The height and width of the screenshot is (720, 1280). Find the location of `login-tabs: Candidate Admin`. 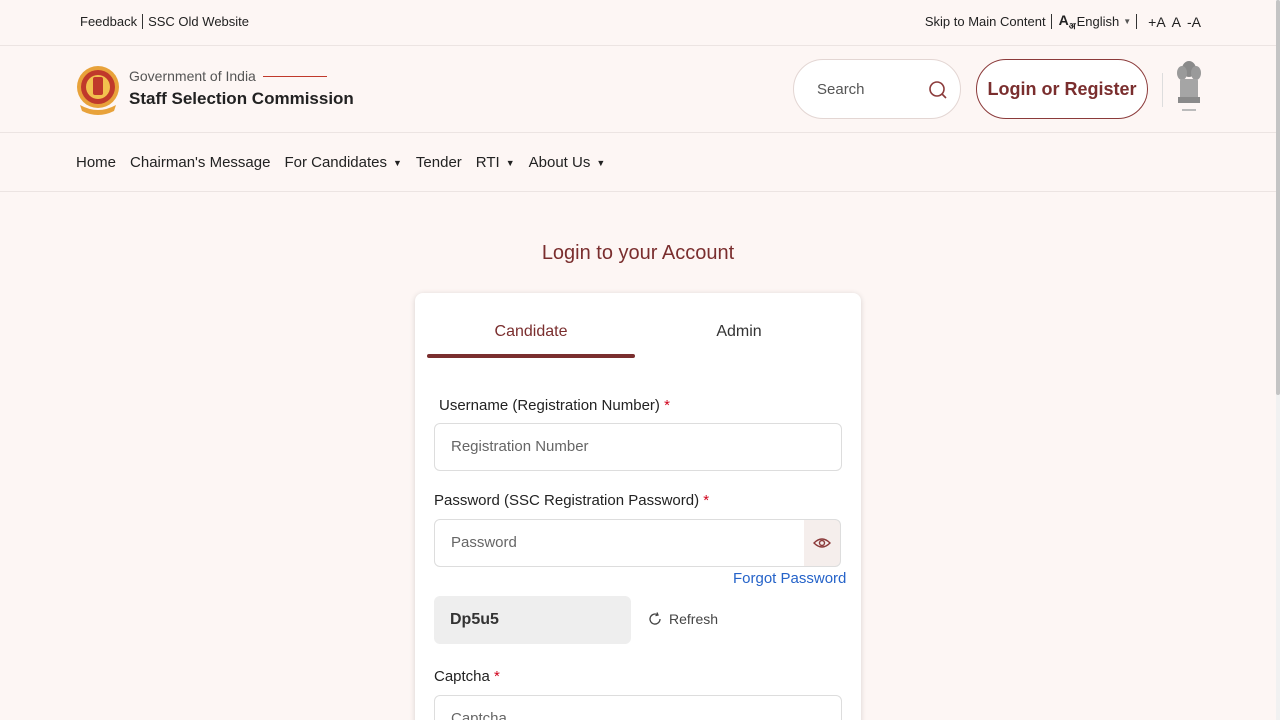

login-tabs: Candidate Admin is located at coordinates (635, 326).